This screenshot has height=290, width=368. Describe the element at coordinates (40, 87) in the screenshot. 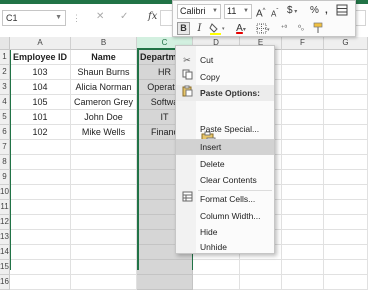

I see `cell-a3: 104` at that location.